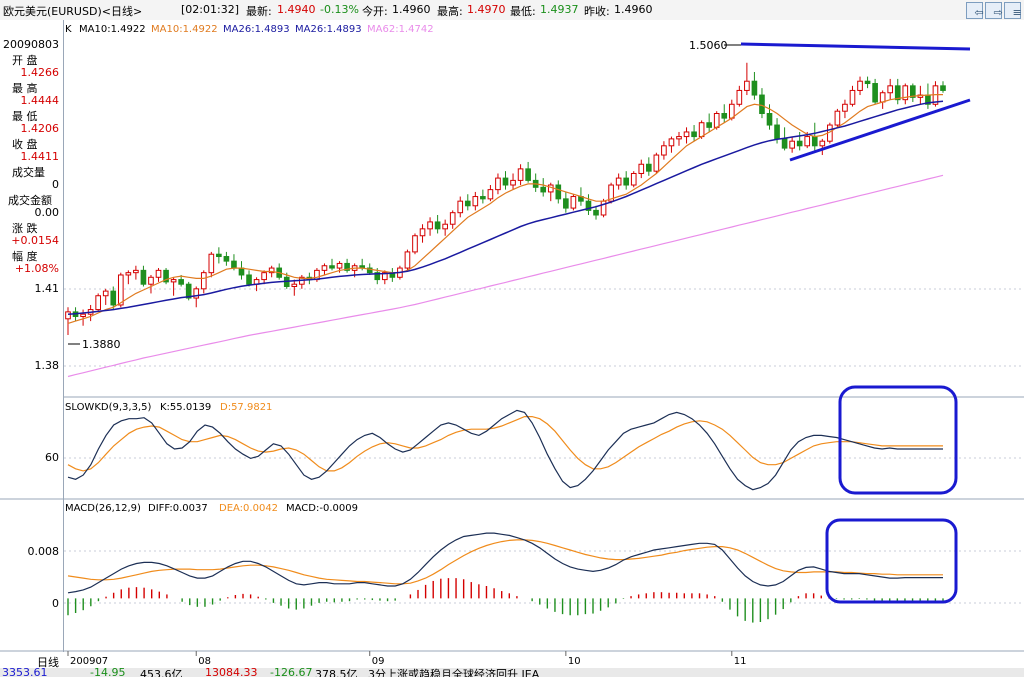  What do you see at coordinates (68, 29) in the screenshot?
I see `legend-k: K` at bounding box center [68, 29].